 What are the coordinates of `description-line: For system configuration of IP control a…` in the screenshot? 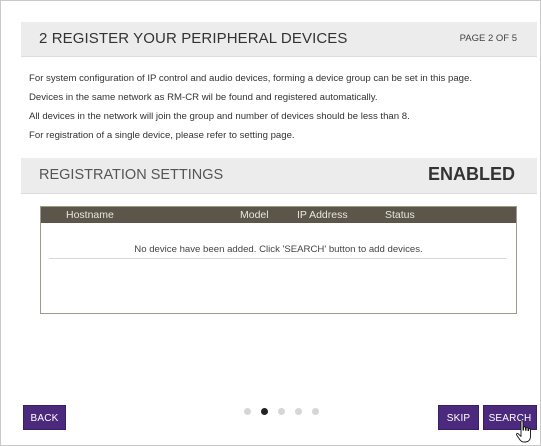 It's located at (250, 78).